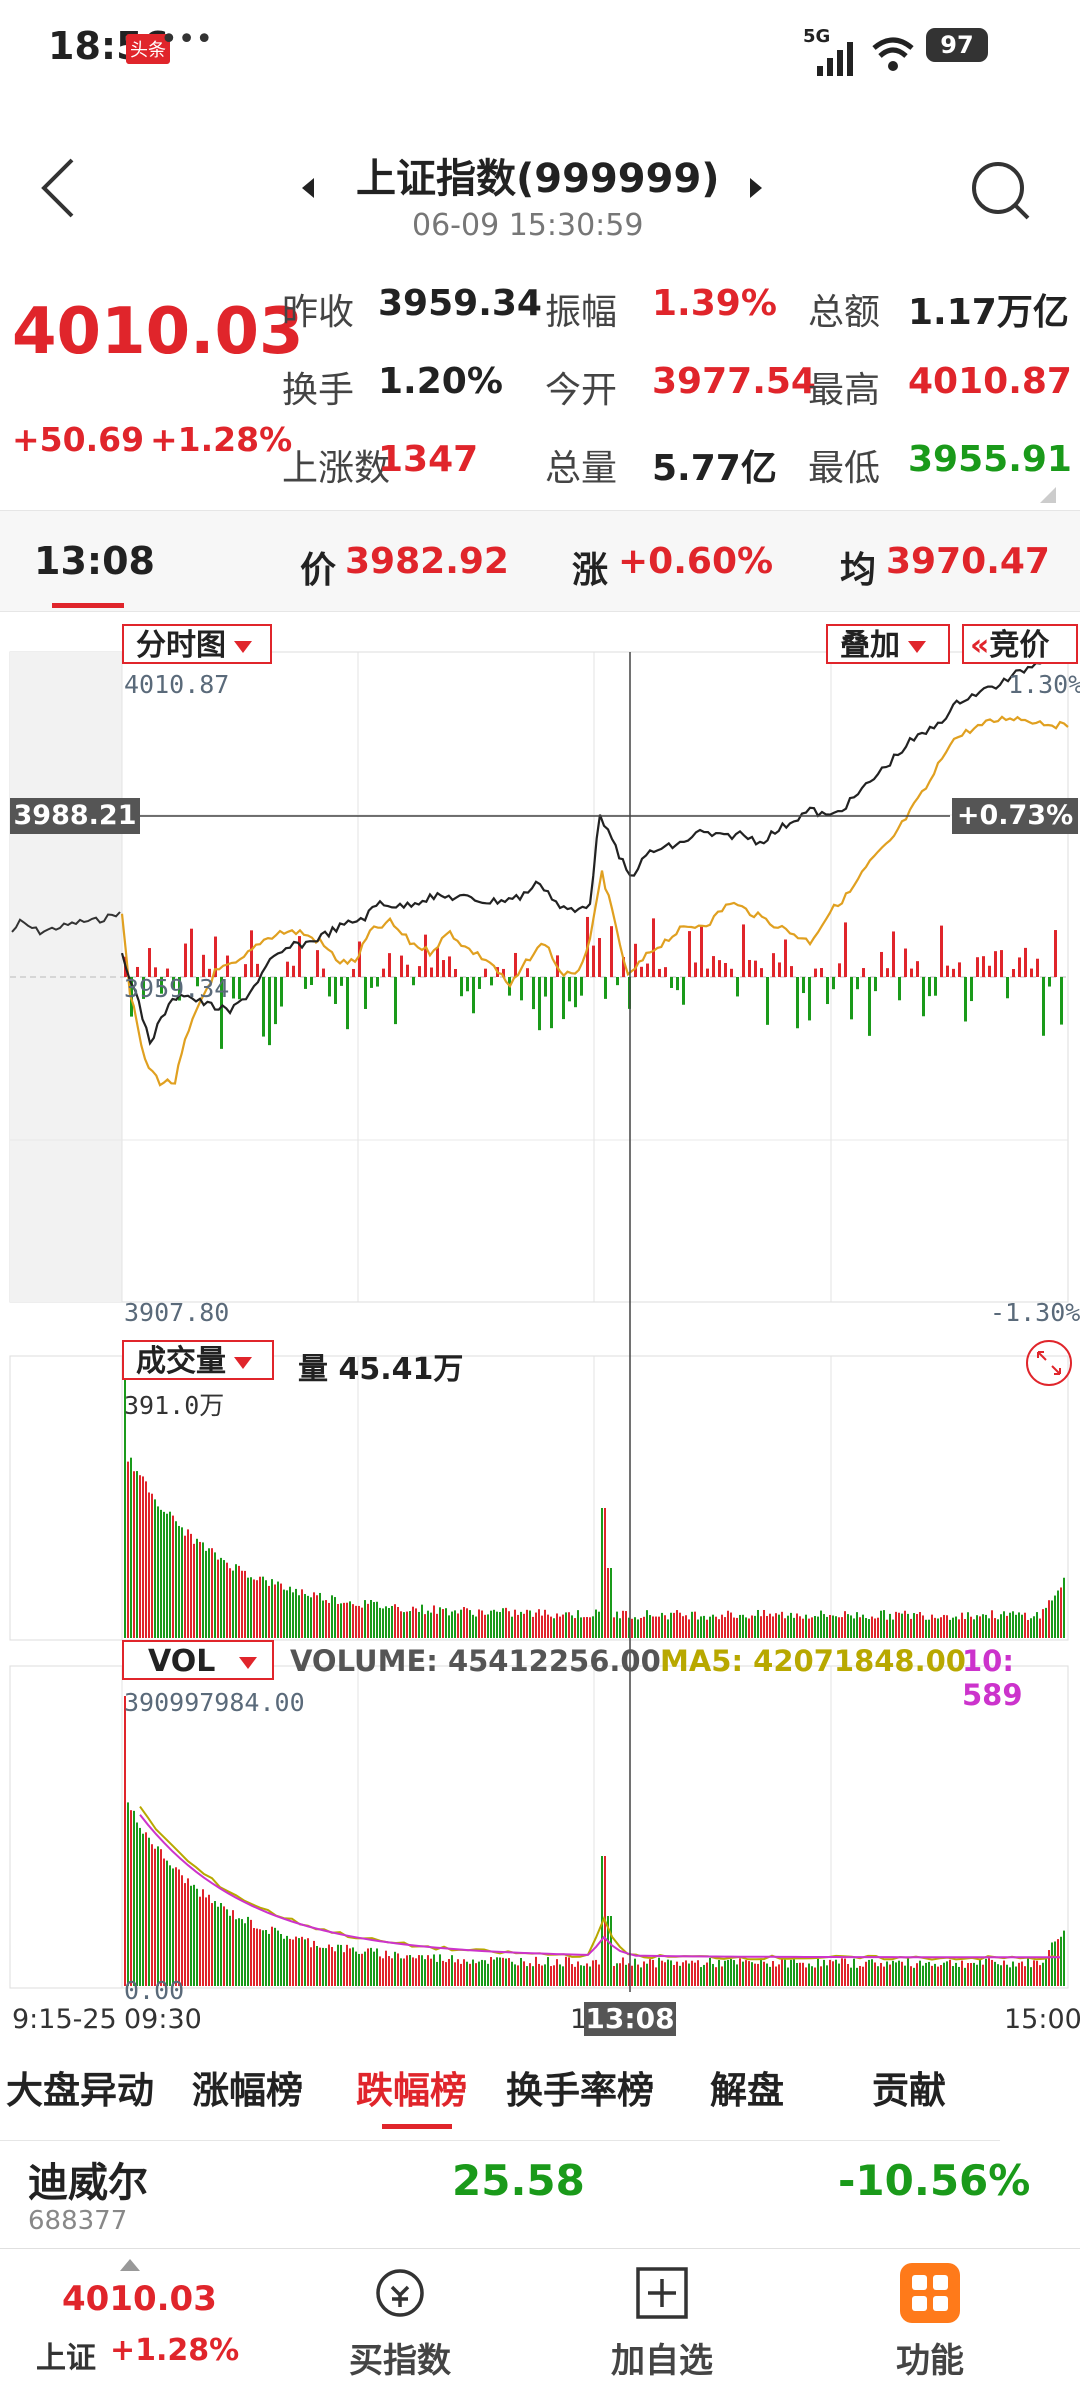 The image size is (1080, 2401). I want to click on stock-row: 迪威尔 688377 25.58 -10.56%, so click(540, 2189).